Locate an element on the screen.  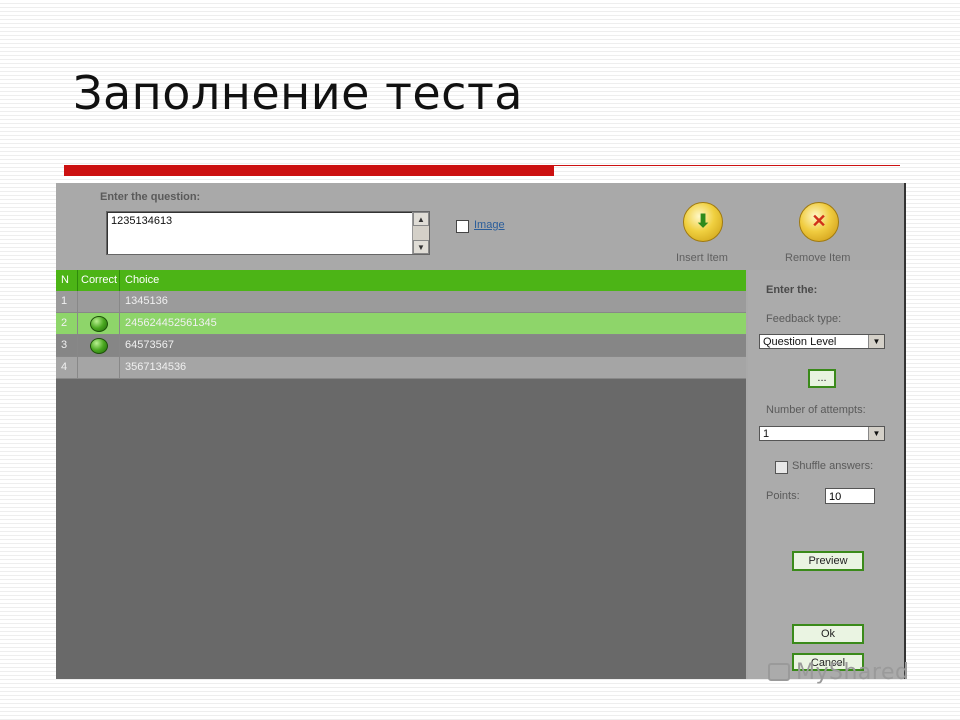
points-input: 10 is located at coordinates (850, 496).